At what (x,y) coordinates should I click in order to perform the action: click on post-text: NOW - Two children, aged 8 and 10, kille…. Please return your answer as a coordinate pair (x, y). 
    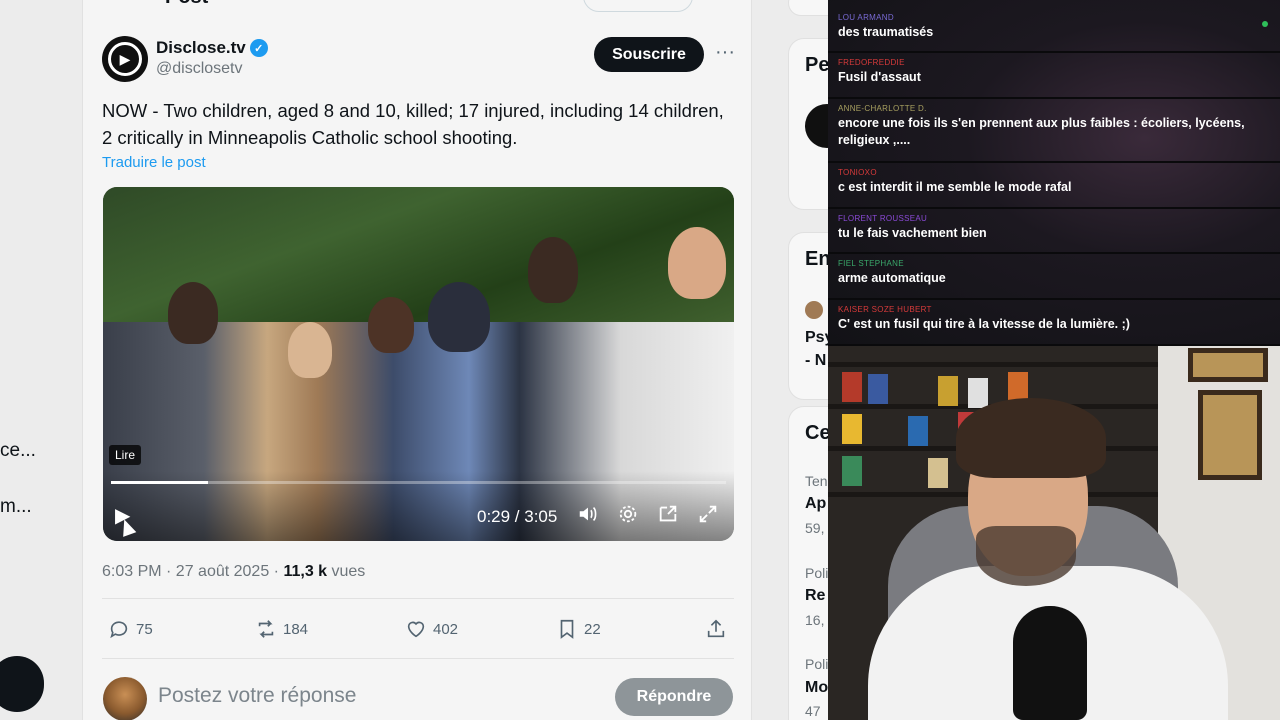
    Looking at the image, I should click on (413, 124).